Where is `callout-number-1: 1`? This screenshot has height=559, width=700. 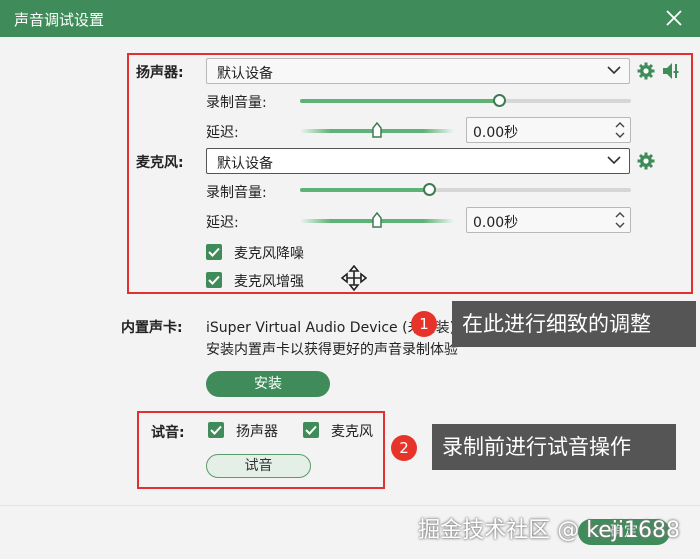 callout-number-1: 1 is located at coordinates (424, 324).